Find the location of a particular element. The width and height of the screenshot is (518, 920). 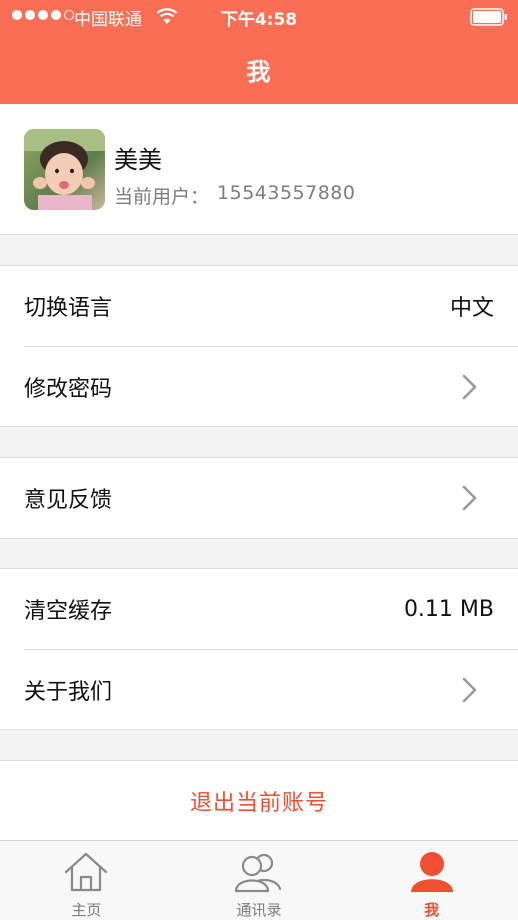

language-row: 切换语言 中文 is located at coordinates (259, 306).